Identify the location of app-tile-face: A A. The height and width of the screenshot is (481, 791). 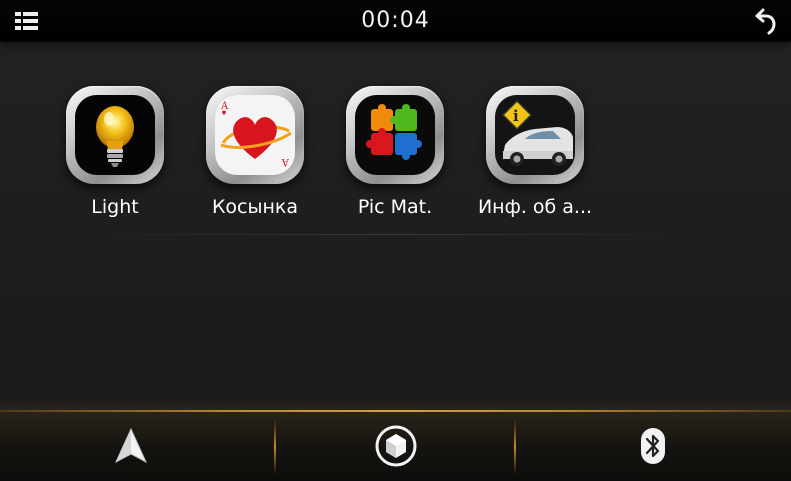
(255, 135).